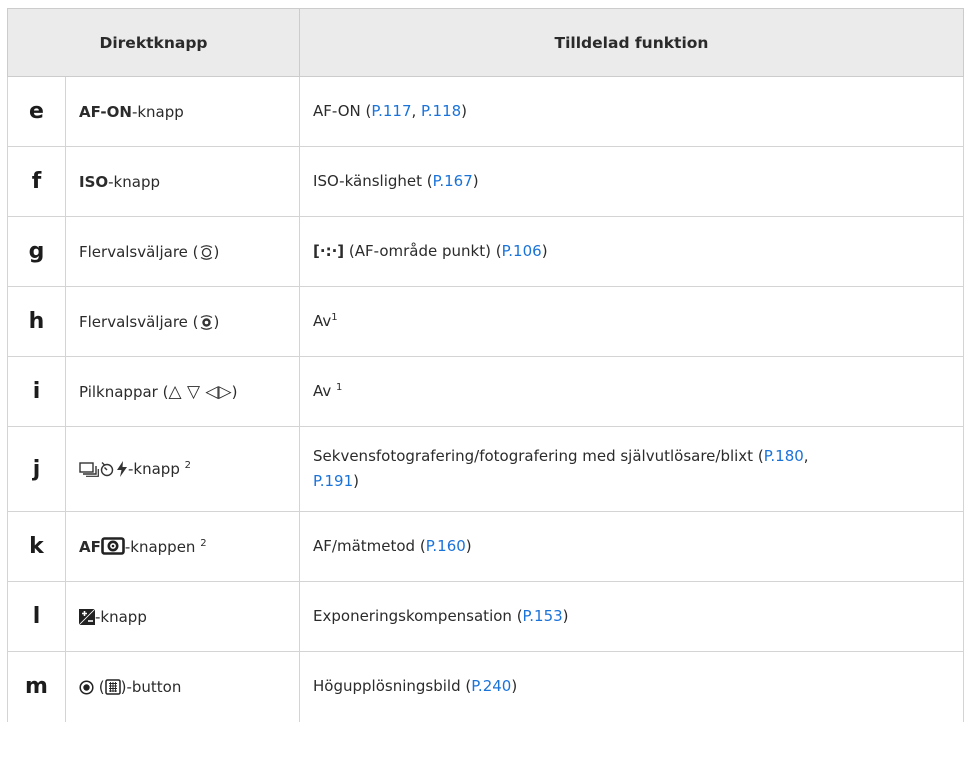 This screenshot has width=970, height=774. Describe the element at coordinates (36, 391) in the screenshot. I see `row-letter: i` at that location.